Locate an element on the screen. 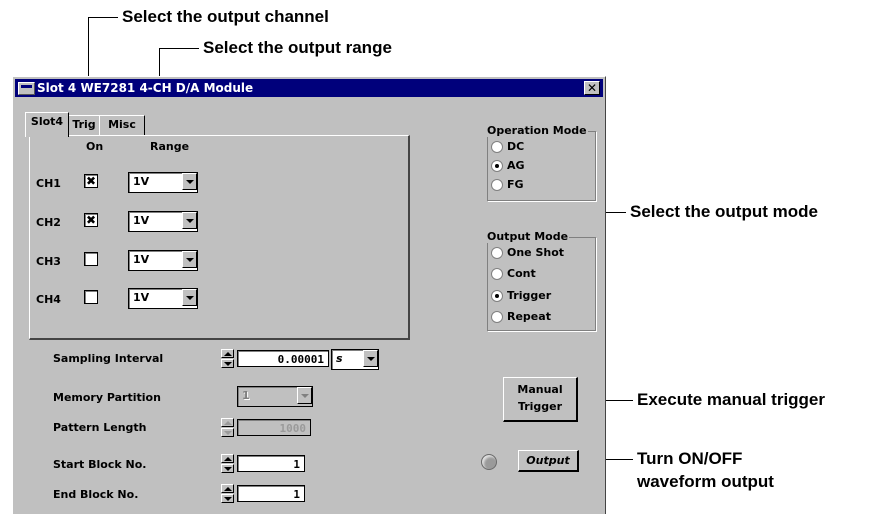  sampling-interval-stepper is located at coordinates (227, 358).